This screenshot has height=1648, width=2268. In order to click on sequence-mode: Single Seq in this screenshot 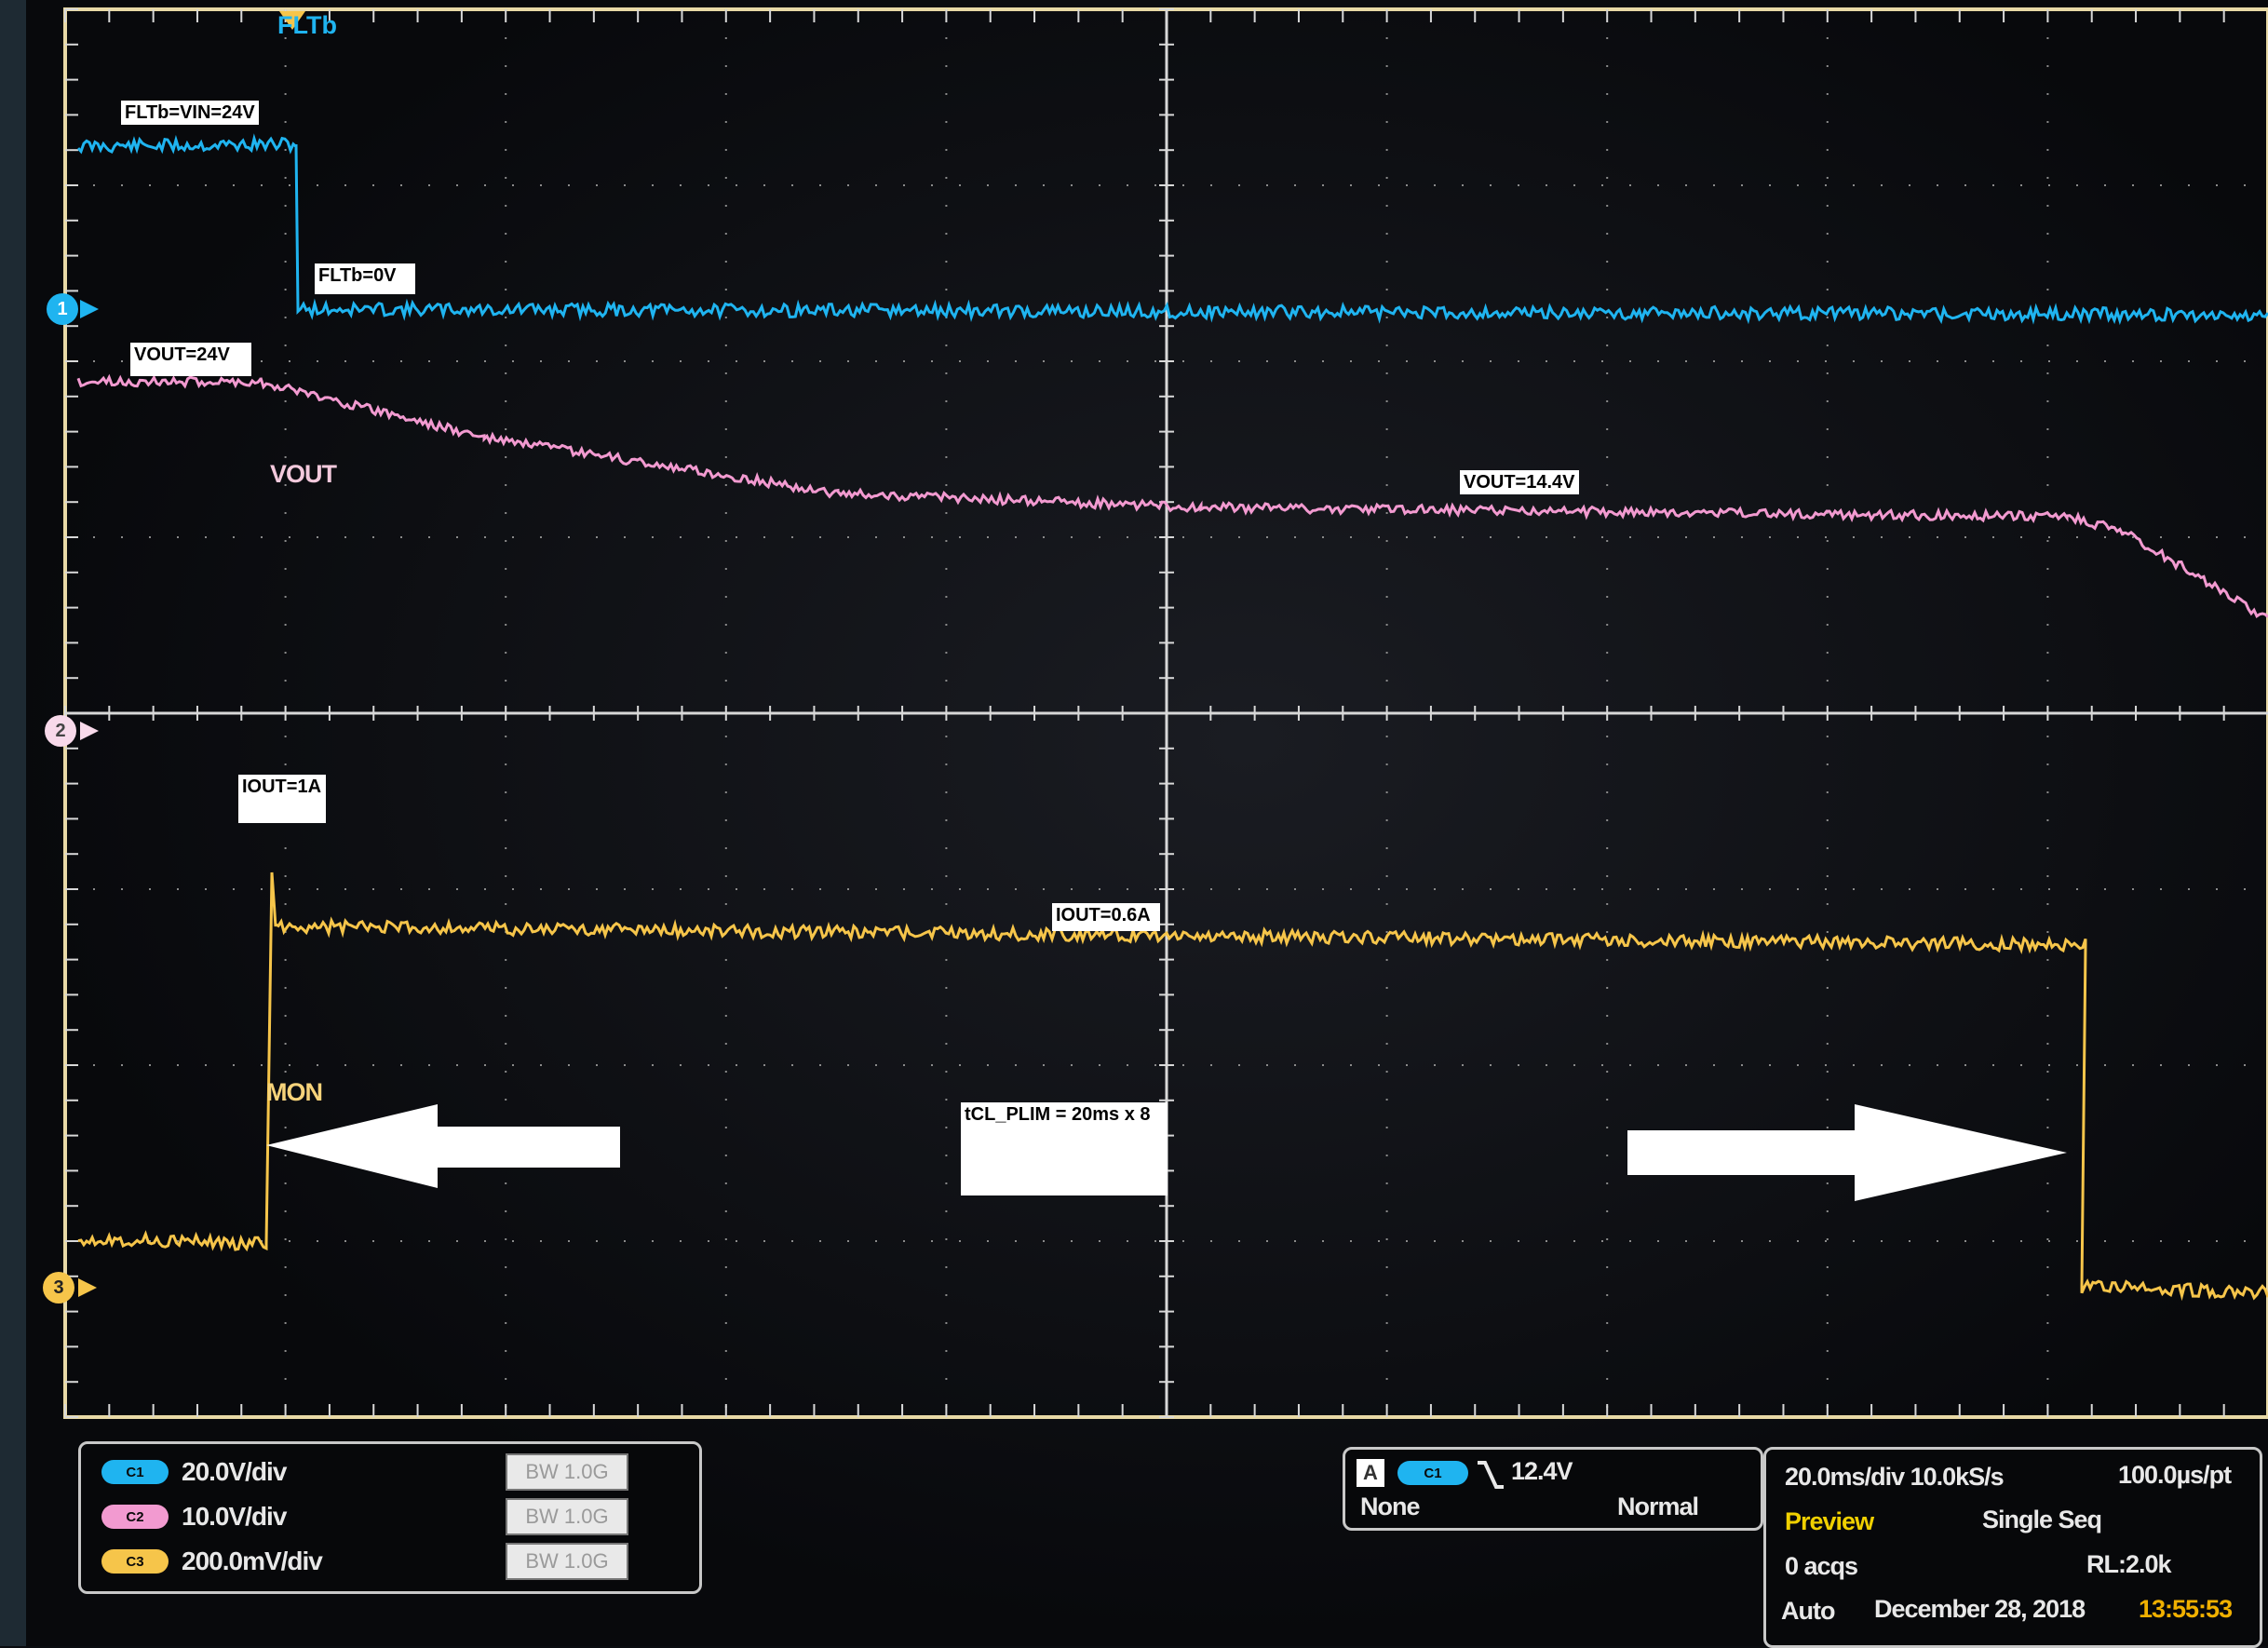, I will do `click(2042, 1519)`.